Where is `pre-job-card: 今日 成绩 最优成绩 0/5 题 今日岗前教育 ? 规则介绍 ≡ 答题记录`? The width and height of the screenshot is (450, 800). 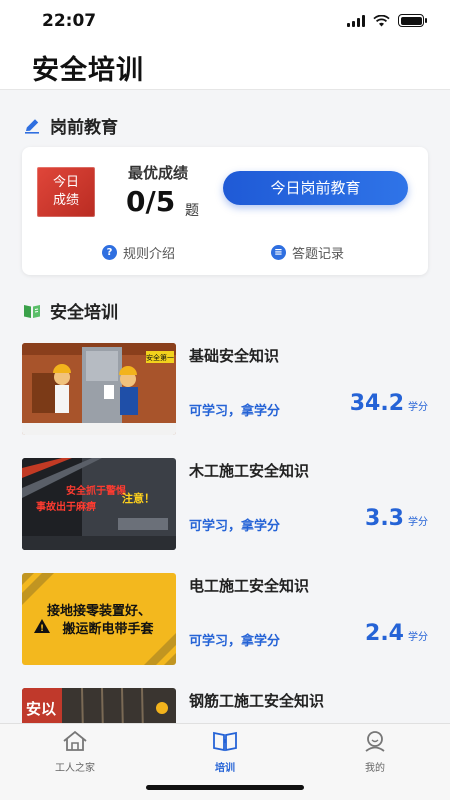
pre-job-card: 今日 成绩 最优成绩 0/5 题 今日岗前教育 ? 规则介绍 ≡ 答题记录 is located at coordinates (225, 211).